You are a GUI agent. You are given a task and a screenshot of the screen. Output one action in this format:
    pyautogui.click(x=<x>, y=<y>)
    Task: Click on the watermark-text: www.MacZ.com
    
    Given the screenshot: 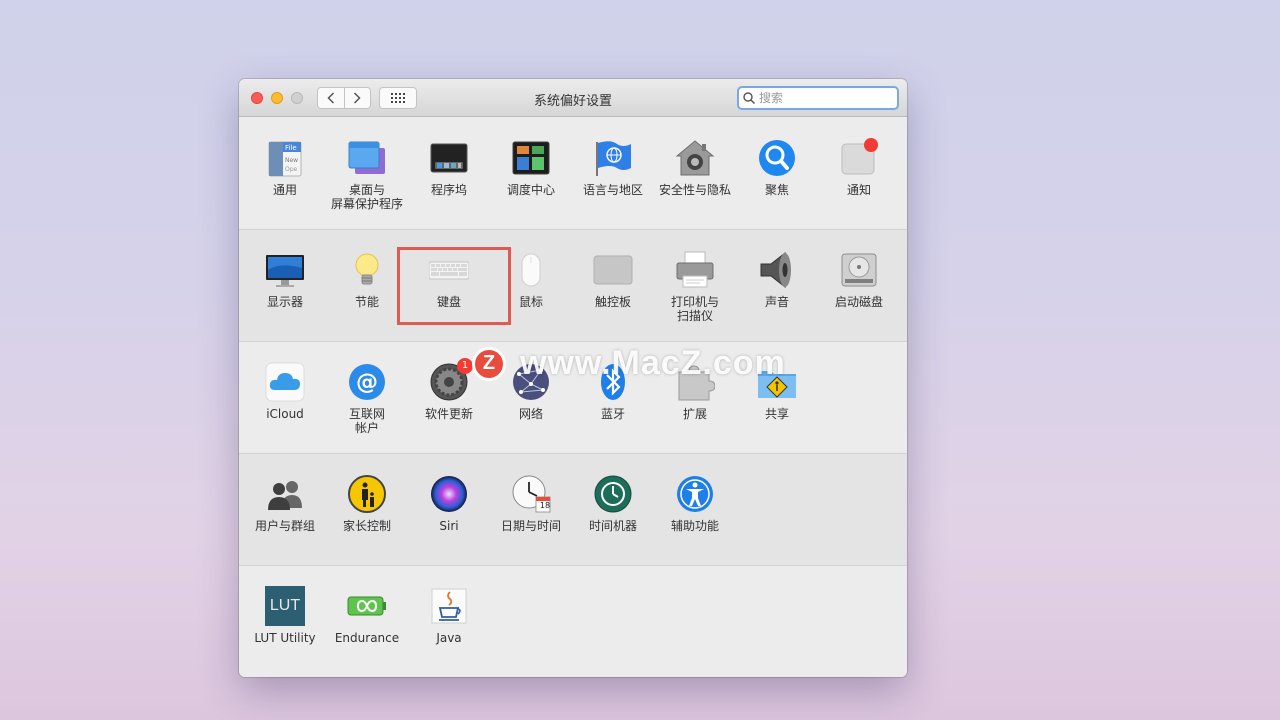 What is the action you would take?
    pyautogui.click(x=653, y=363)
    